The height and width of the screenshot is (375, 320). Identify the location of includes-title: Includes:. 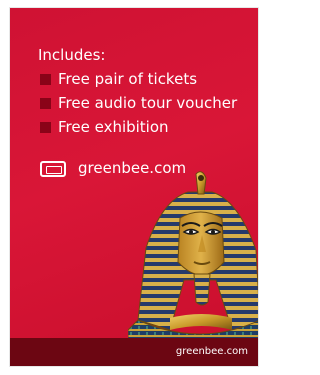
(72, 55).